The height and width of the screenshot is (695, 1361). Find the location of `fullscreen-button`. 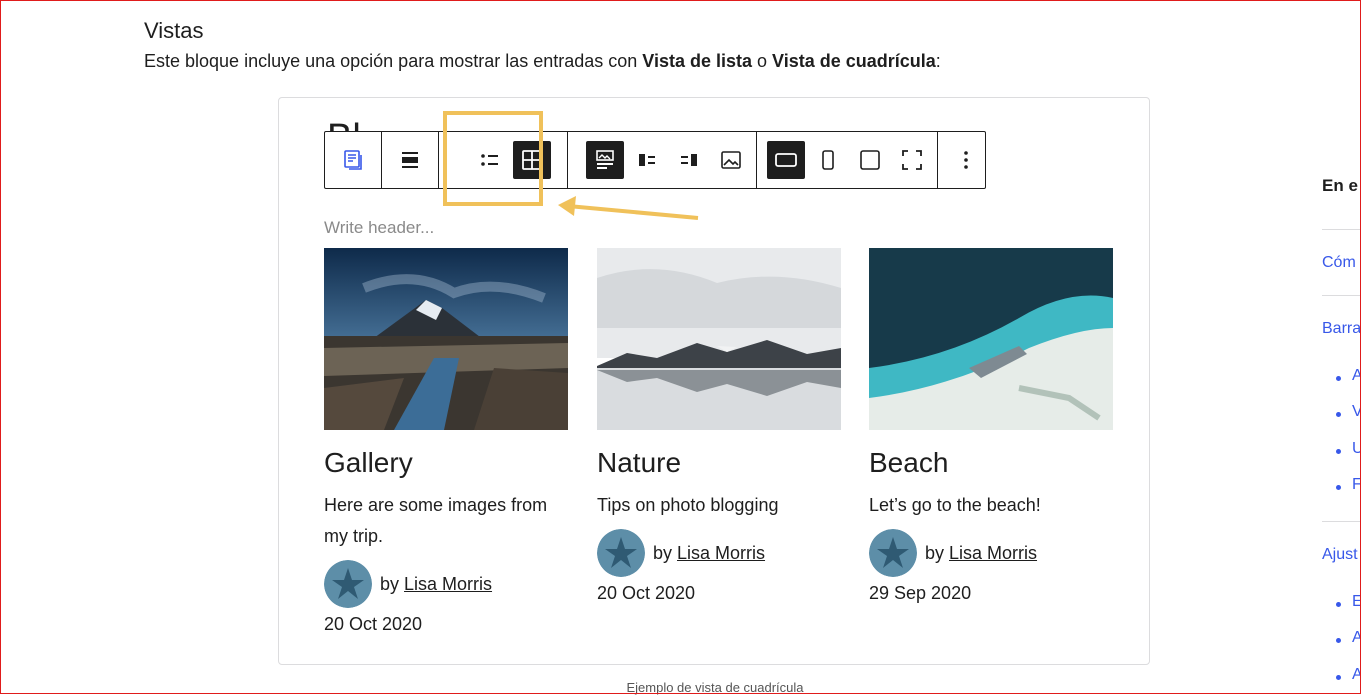

fullscreen-button is located at coordinates (912, 160).